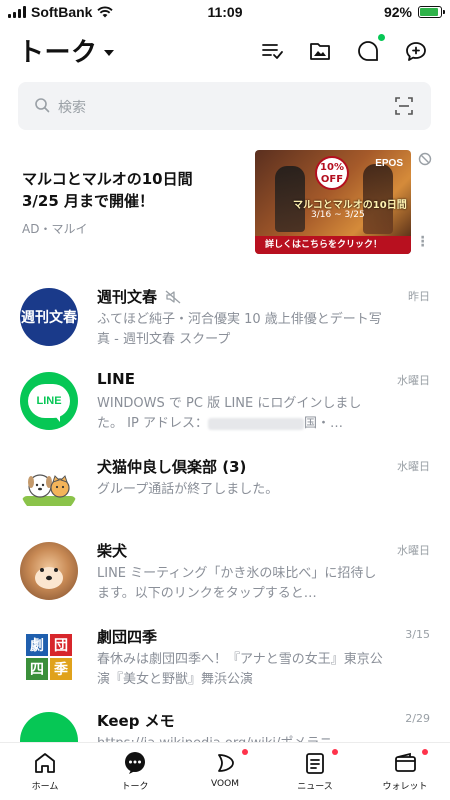 This screenshot has width=450, height=800. Describe the element at coordinates (58, 53) in the screenshot. I see `page-title: トーク` at that location.